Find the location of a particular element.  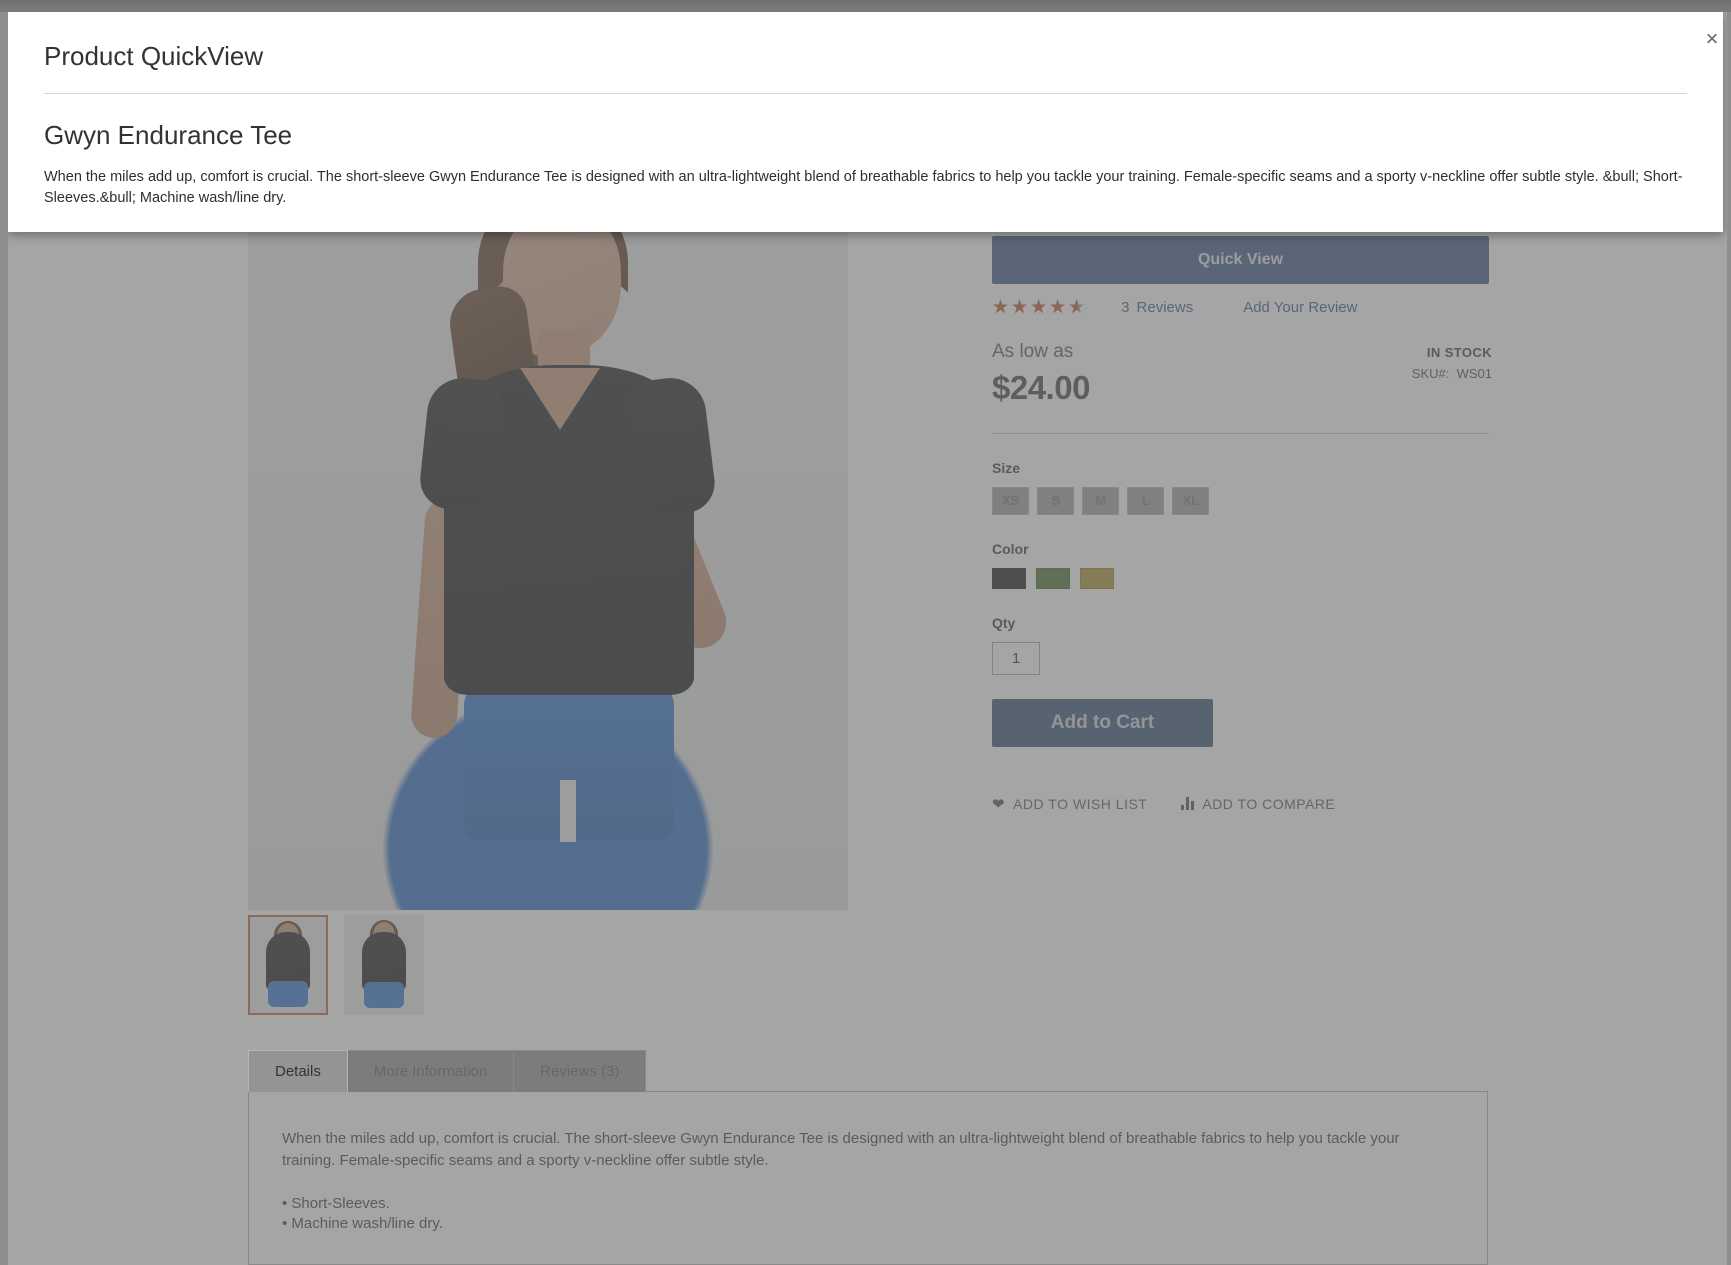

window-right-edge is located at coordinates (1729, 638).